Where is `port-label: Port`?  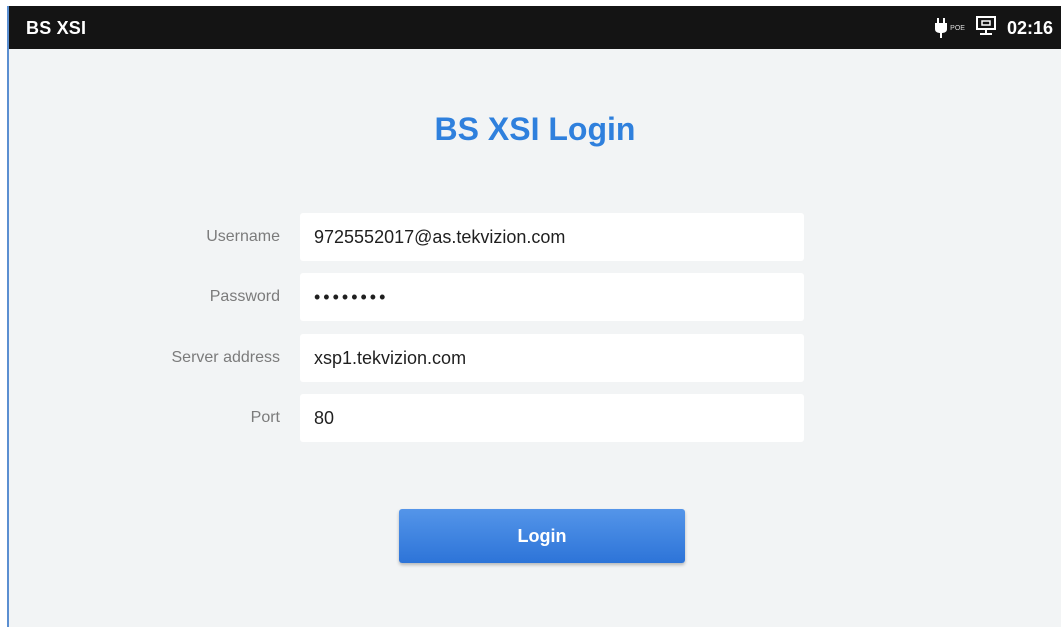
port-label: Port is located at coordinates (265, 417).